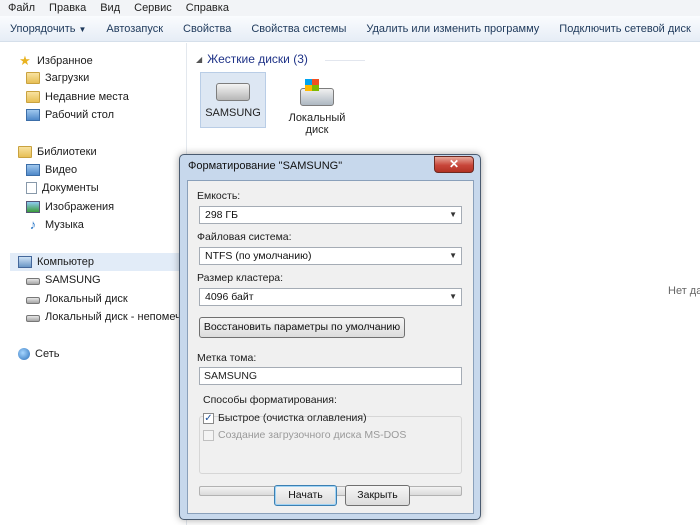 This screenshot has height=525, width=700. What do you see at coordinates (25, 60) in the screenshot?
I see `star-icon: ★` at bounding box center [25, 60].